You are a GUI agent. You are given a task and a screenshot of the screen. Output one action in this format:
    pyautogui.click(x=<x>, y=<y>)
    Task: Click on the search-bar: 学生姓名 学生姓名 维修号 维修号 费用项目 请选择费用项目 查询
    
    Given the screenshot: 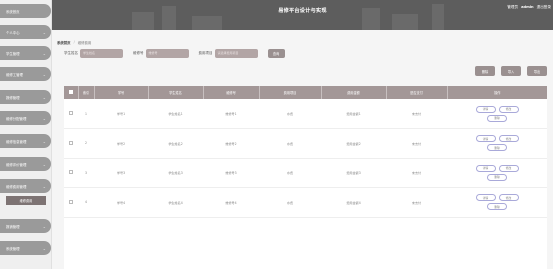 What is the action you would take?
    pyautogui.click(x=174, y=53)
    